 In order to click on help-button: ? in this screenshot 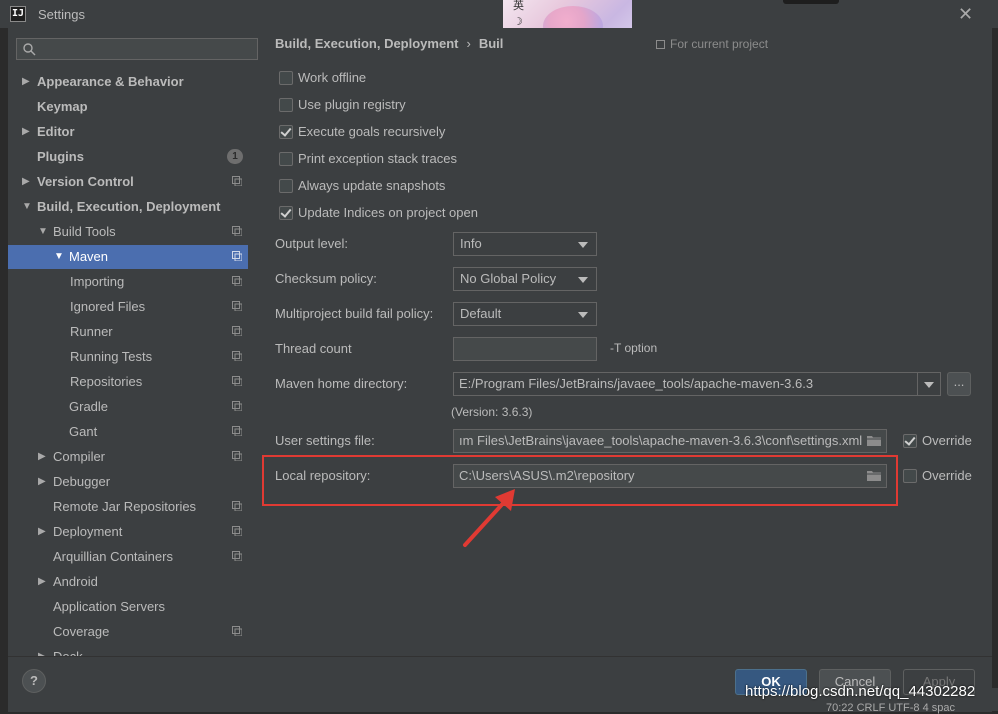, I will do `click(34, 681)`.